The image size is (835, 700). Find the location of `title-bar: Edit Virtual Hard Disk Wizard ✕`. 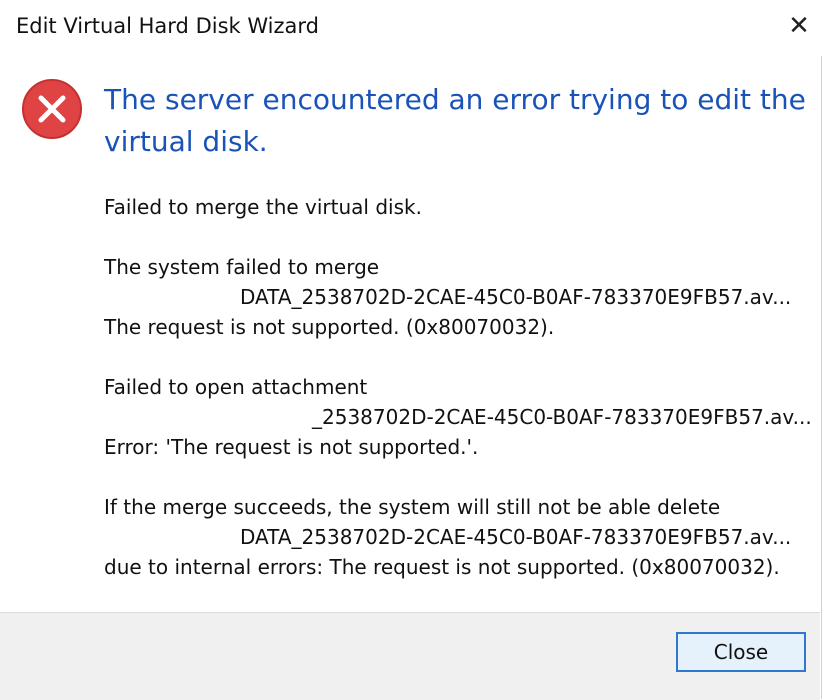

title-bar: Edit Virtual Hard Disk Wizard ✕ is located at coordinates (417, 27).